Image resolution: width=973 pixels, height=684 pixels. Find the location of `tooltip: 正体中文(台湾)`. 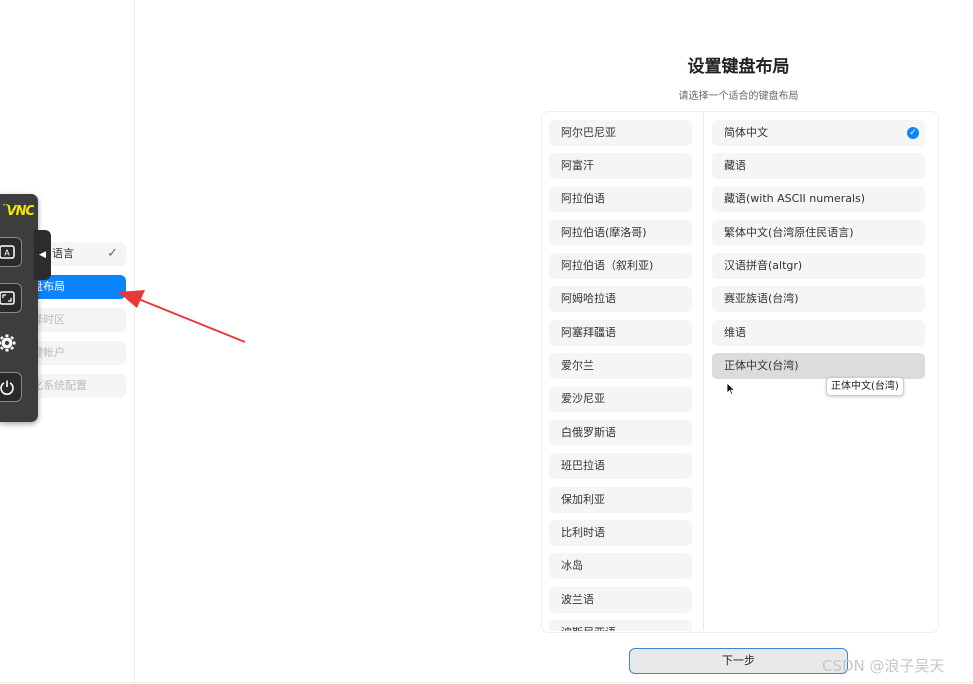

tooltip: 正体中文(台湾) is located at coordinates (865, 386).